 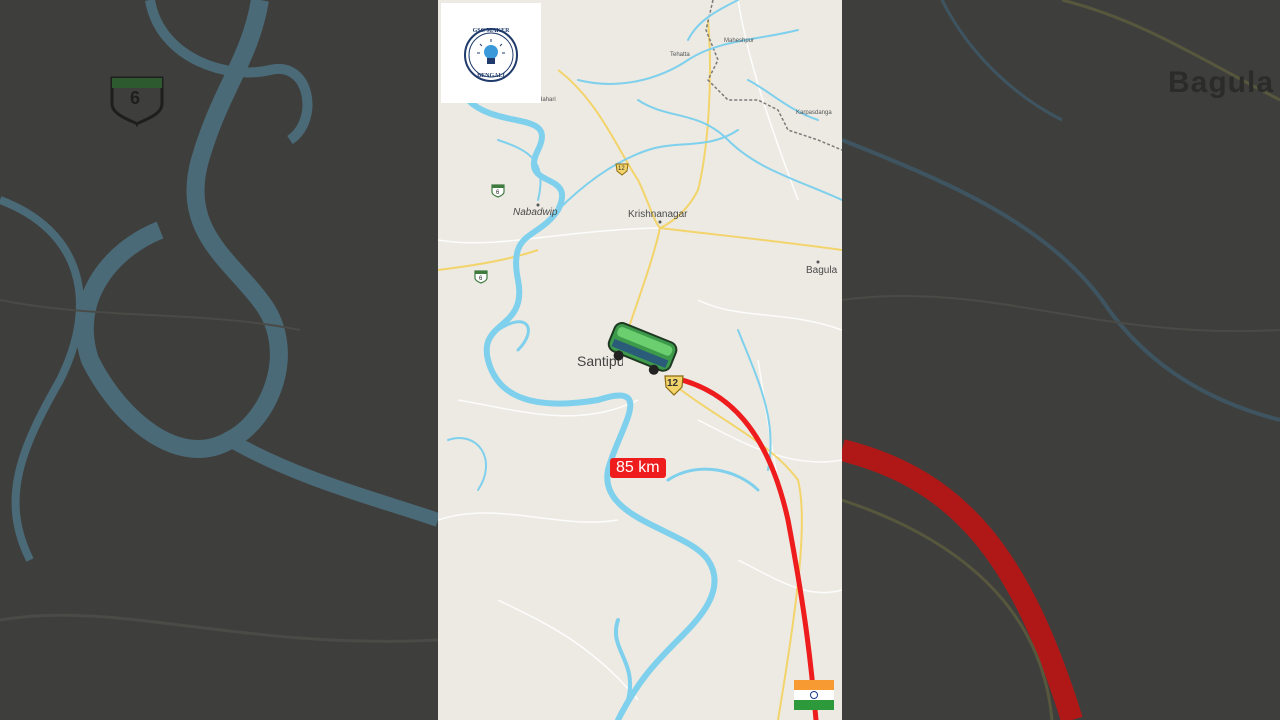 I want to click on highway-shield-sh12-north-label: 12, so click(x=621, y=169).